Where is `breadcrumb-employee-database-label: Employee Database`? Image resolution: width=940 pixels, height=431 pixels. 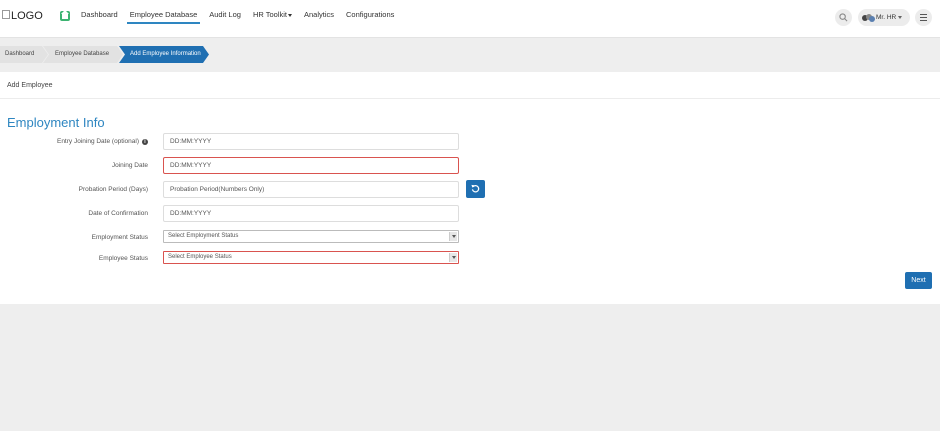 breadcrumb-employee-database-label: Employee Database is located at coordinates (82, 54).